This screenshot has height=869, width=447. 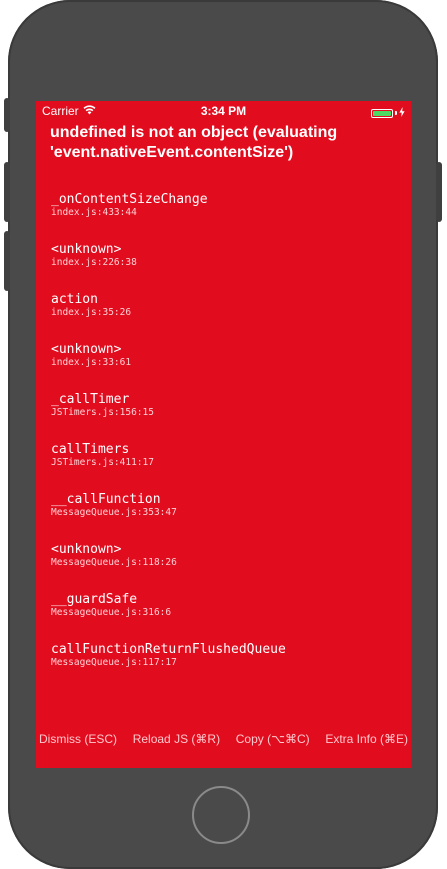 I want to click on stack-frame: action index.js:35:26, so click(x=226, y=317).